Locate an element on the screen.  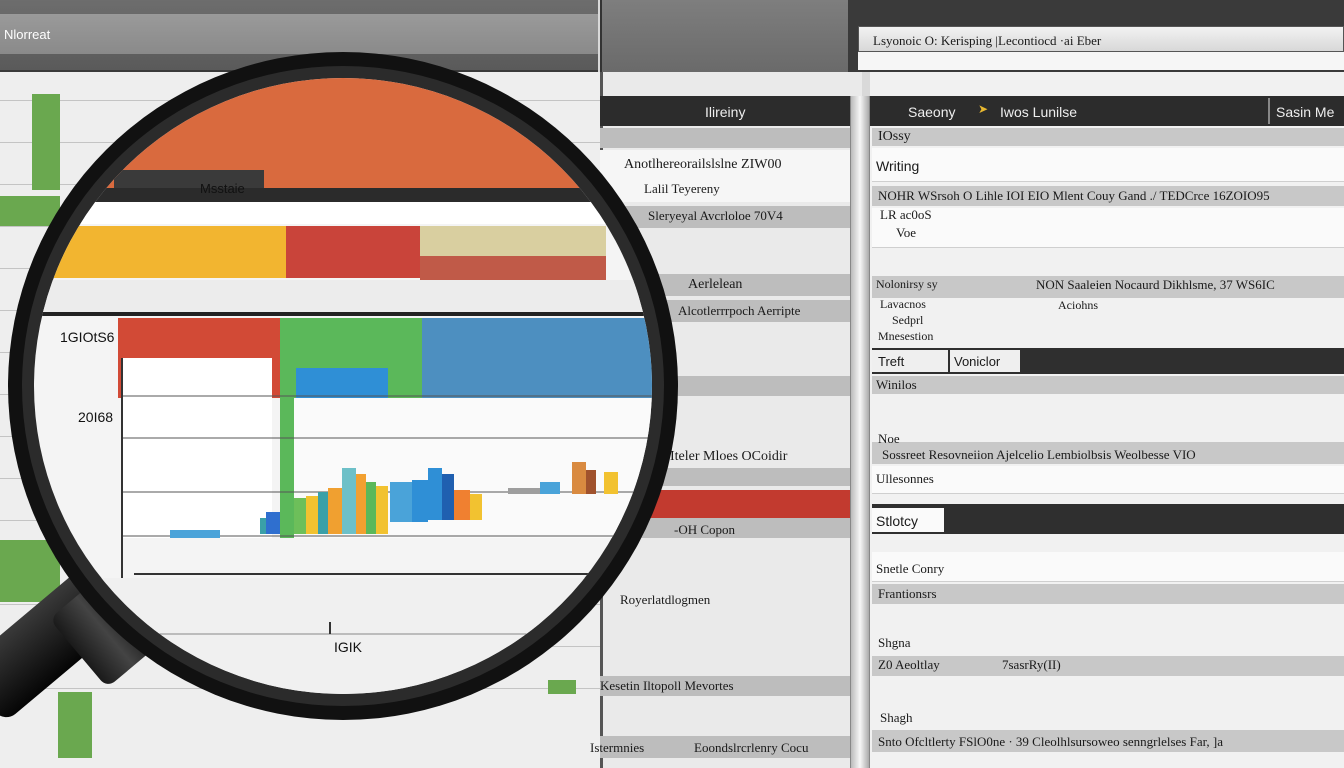
column-divider is located at coordinates (1269, 111).